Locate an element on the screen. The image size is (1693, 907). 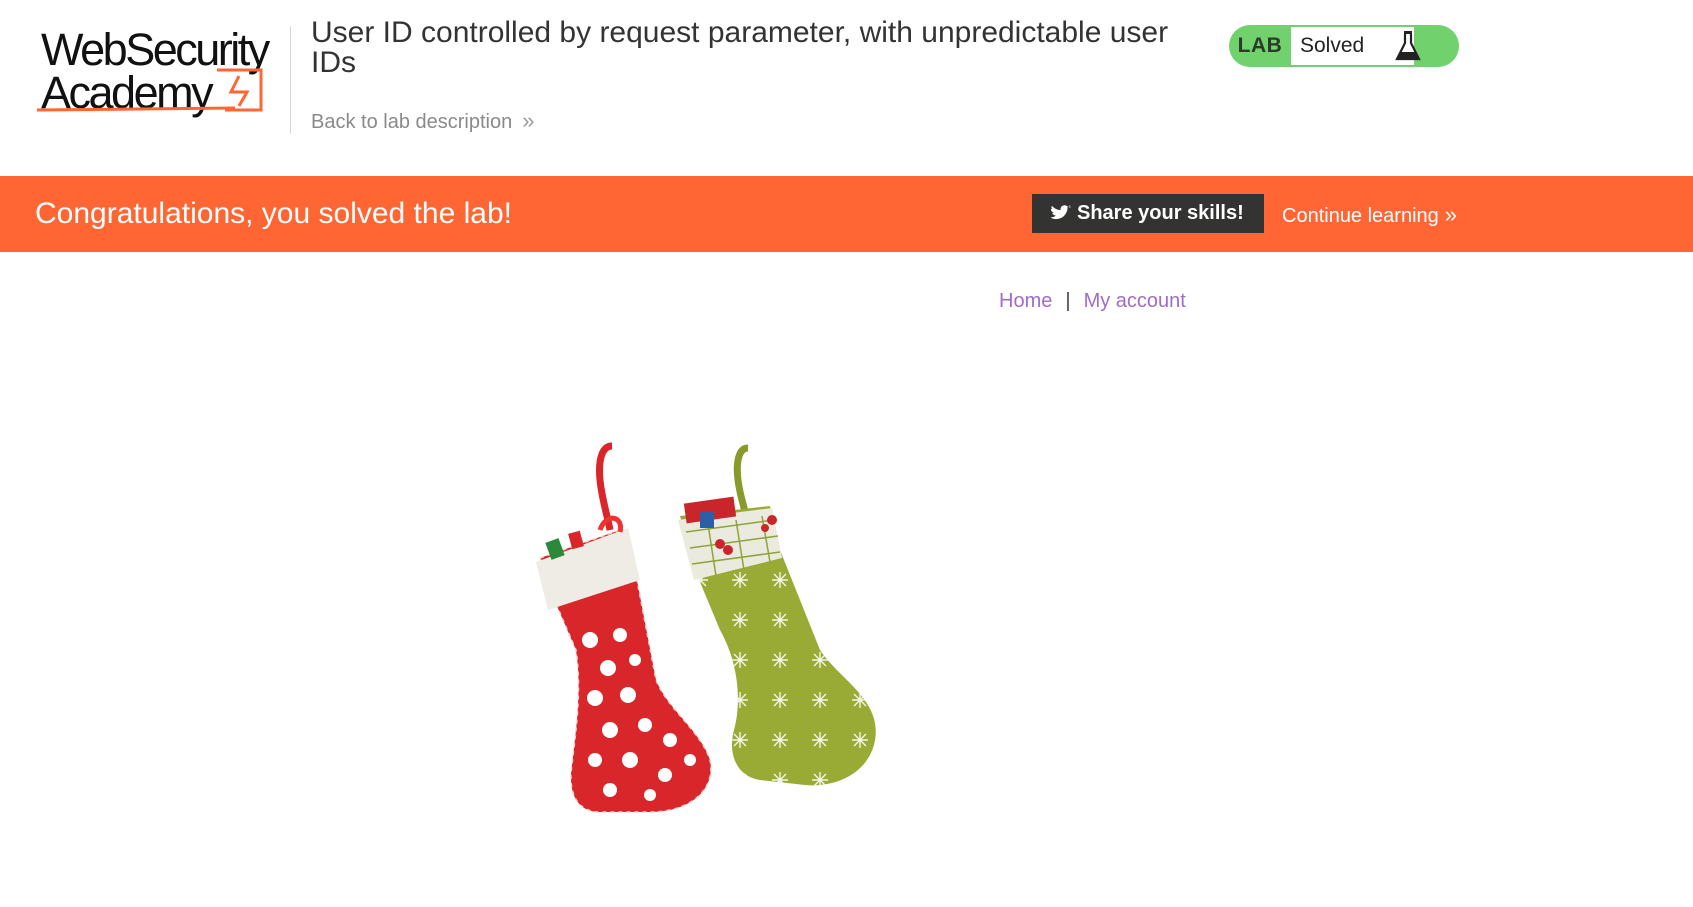
lightning-bolt-icon is located at coordinates (149, 90).